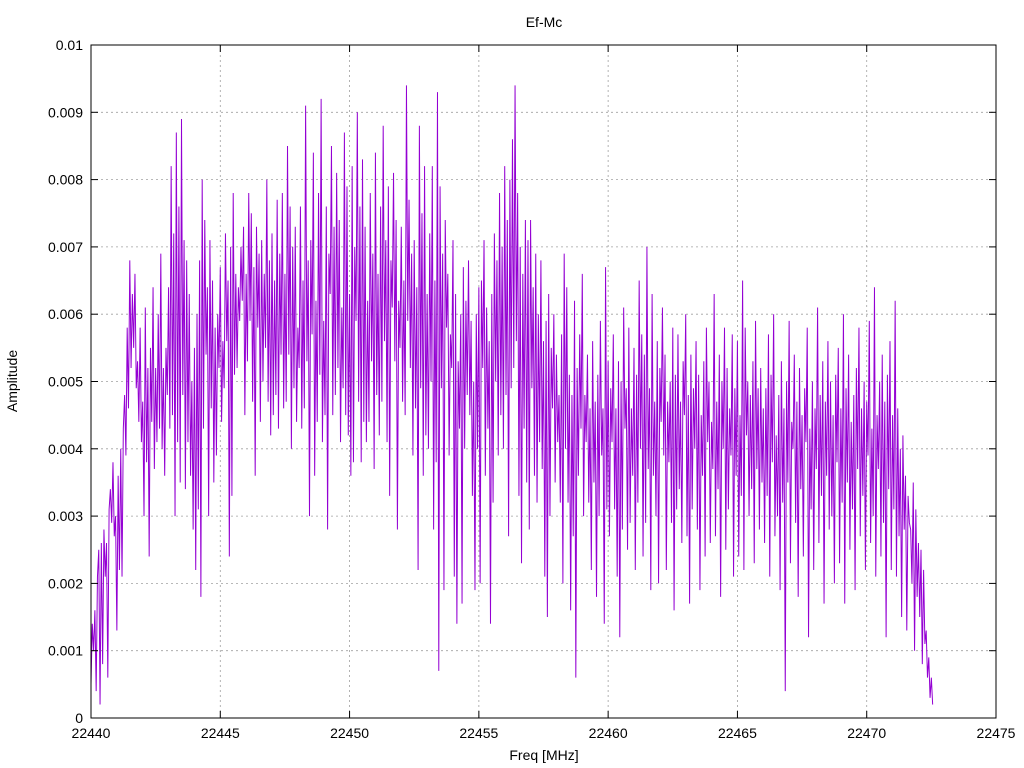 Image resolution: width=1024 pixels, height=768 pixels. I want to click on y-tick-label: 0.005, so click(65, 382).